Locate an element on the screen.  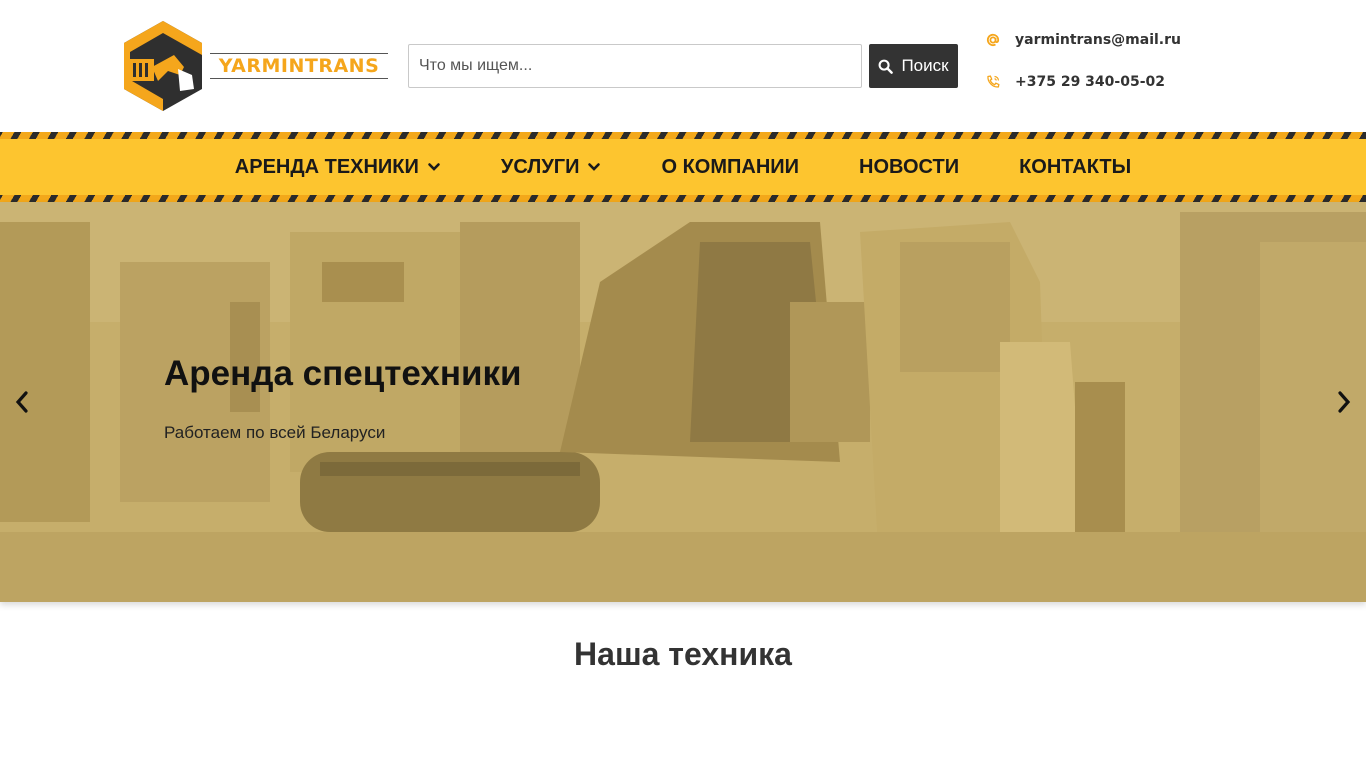
contact-phone: +375 29 340-05-02 is located at coordinates (1075, 82).